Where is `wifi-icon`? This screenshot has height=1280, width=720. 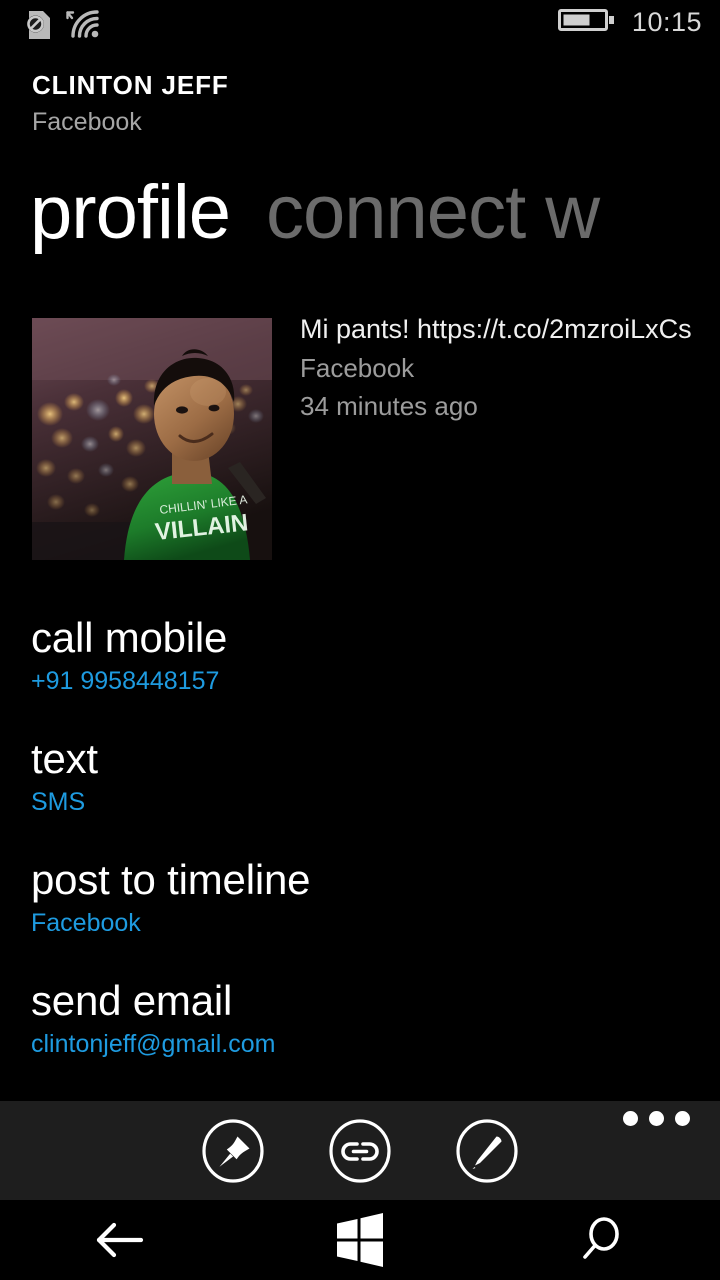 wifi-icon is located at coordinates (85, 27).